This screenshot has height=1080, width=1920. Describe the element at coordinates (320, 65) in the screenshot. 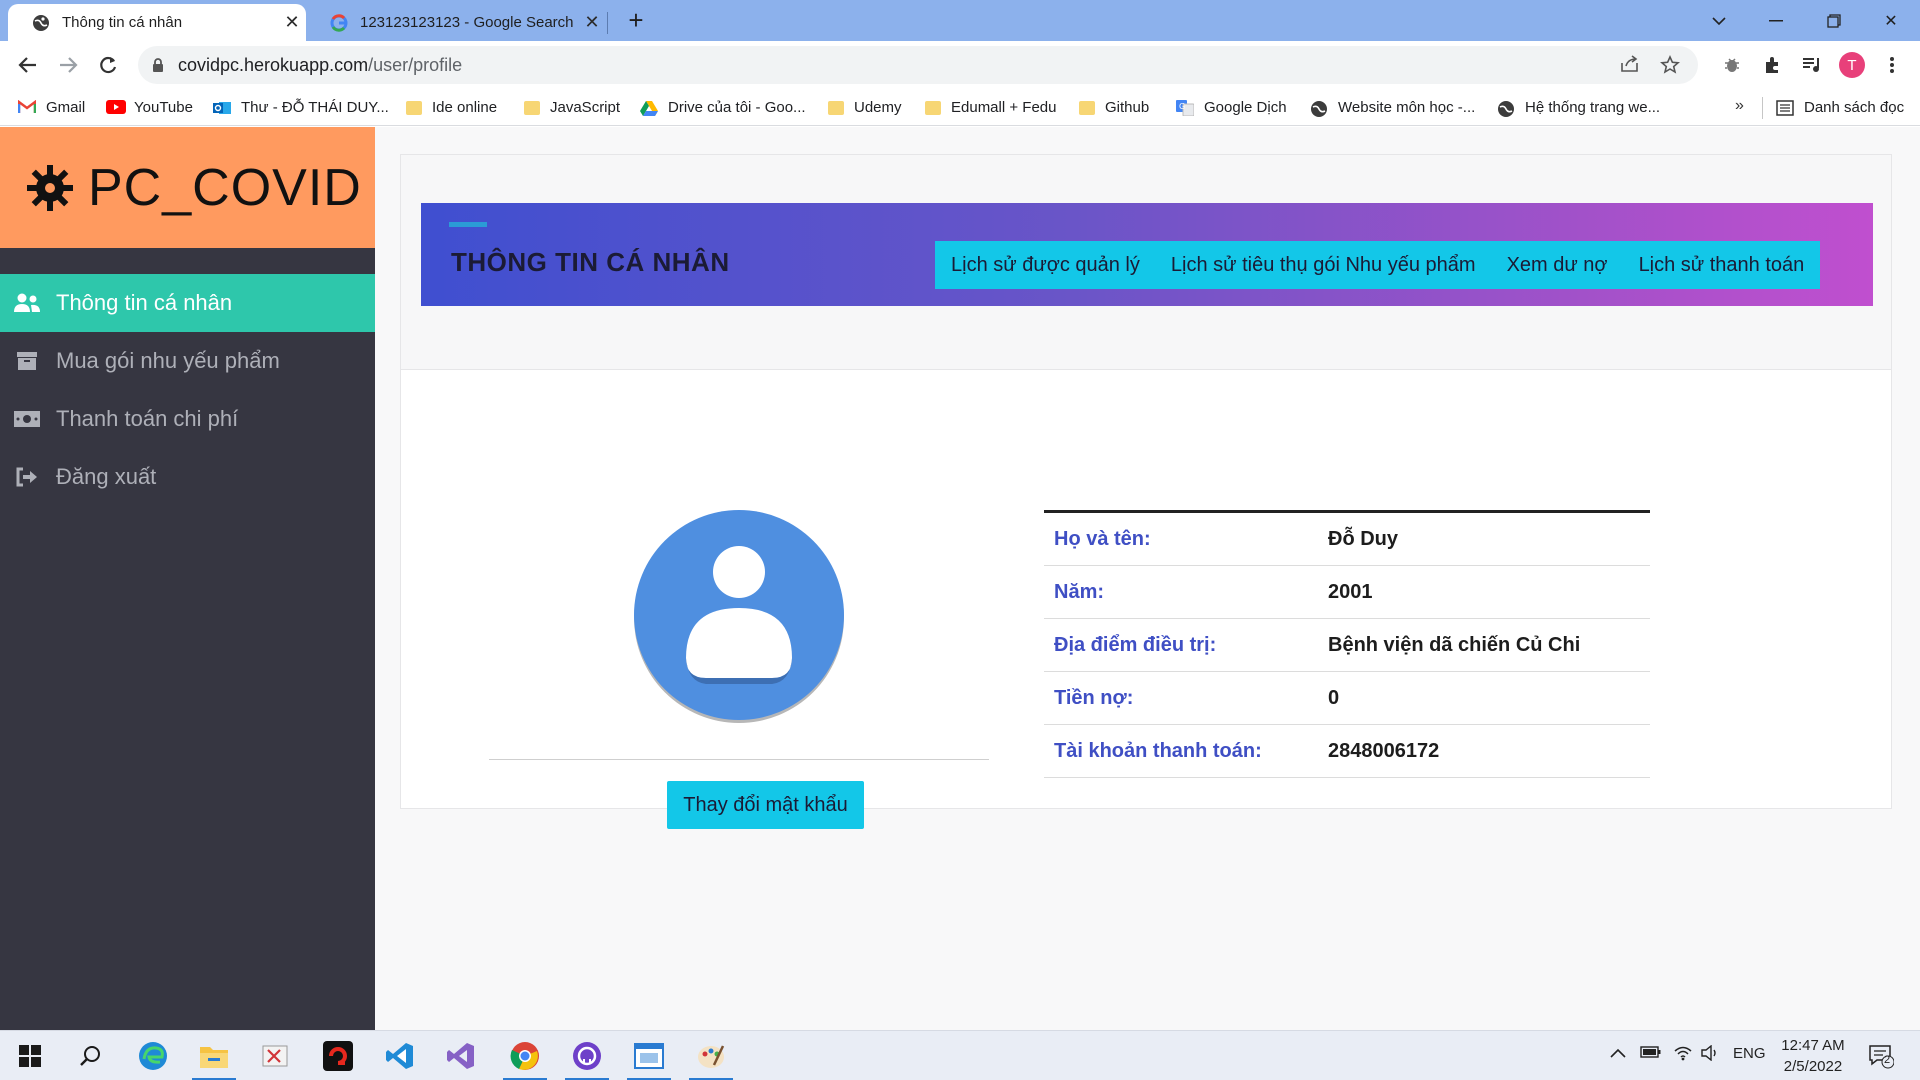

I see `url-text: covidpc.herokuapp.com/user/profile` at that location.